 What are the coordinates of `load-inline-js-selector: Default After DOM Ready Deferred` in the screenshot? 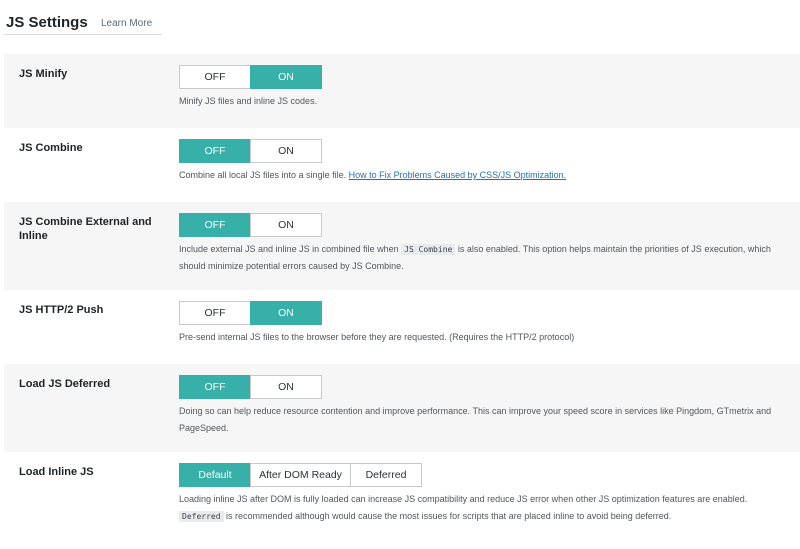 It's located at (300, 475).